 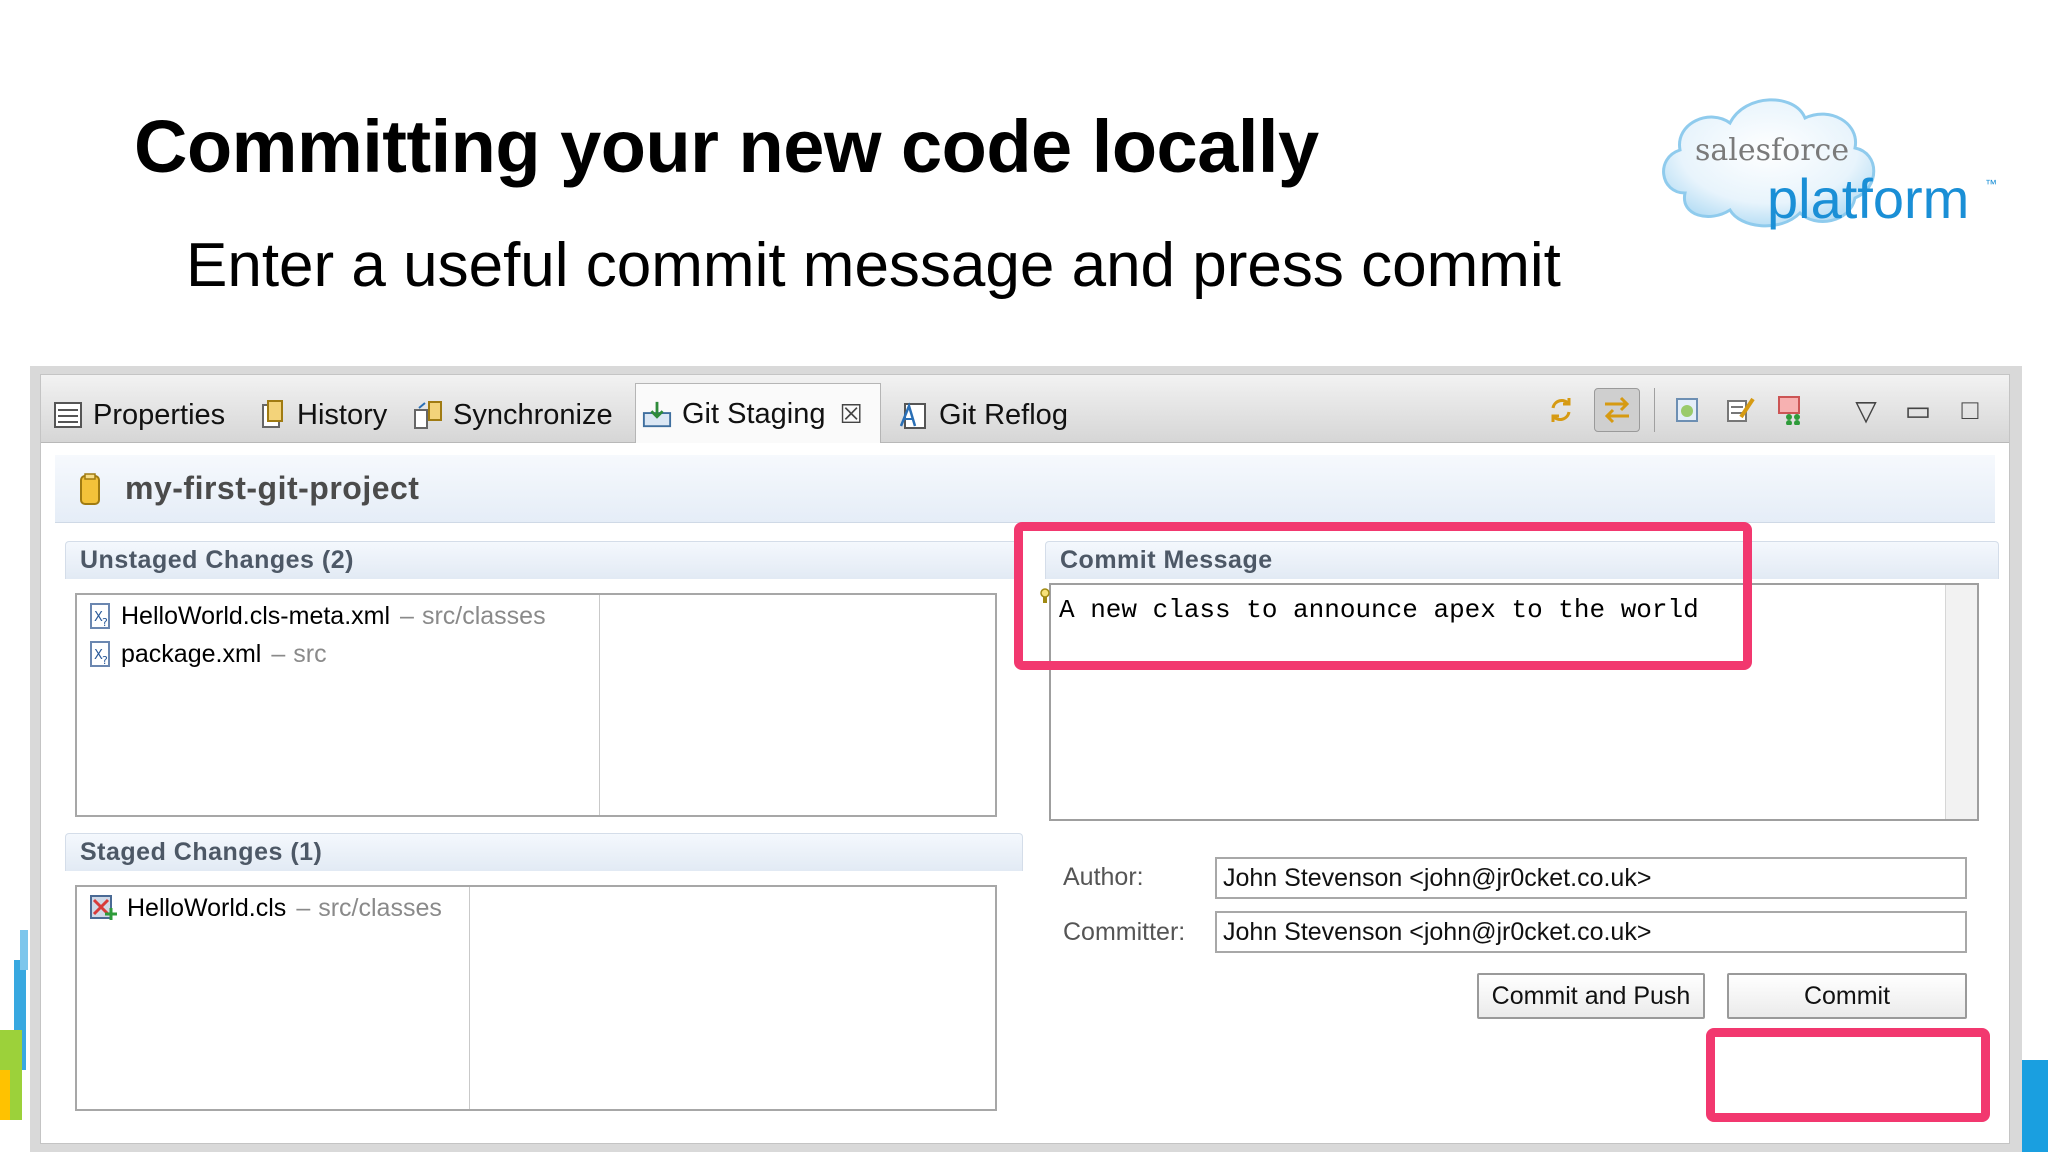 I want to click on git-staging-icon, so click(x=657, y=414).